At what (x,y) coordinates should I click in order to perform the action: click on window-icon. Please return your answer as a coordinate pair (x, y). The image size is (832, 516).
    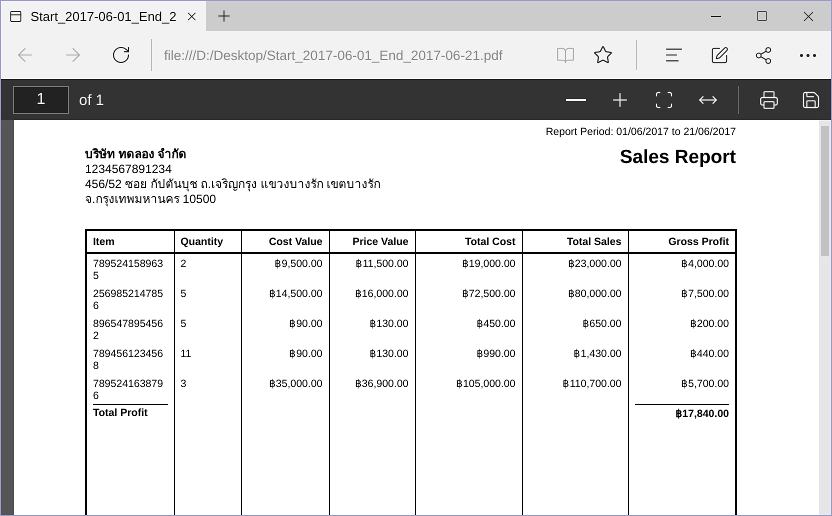
    Looking at the image, I should click on (15, 16).